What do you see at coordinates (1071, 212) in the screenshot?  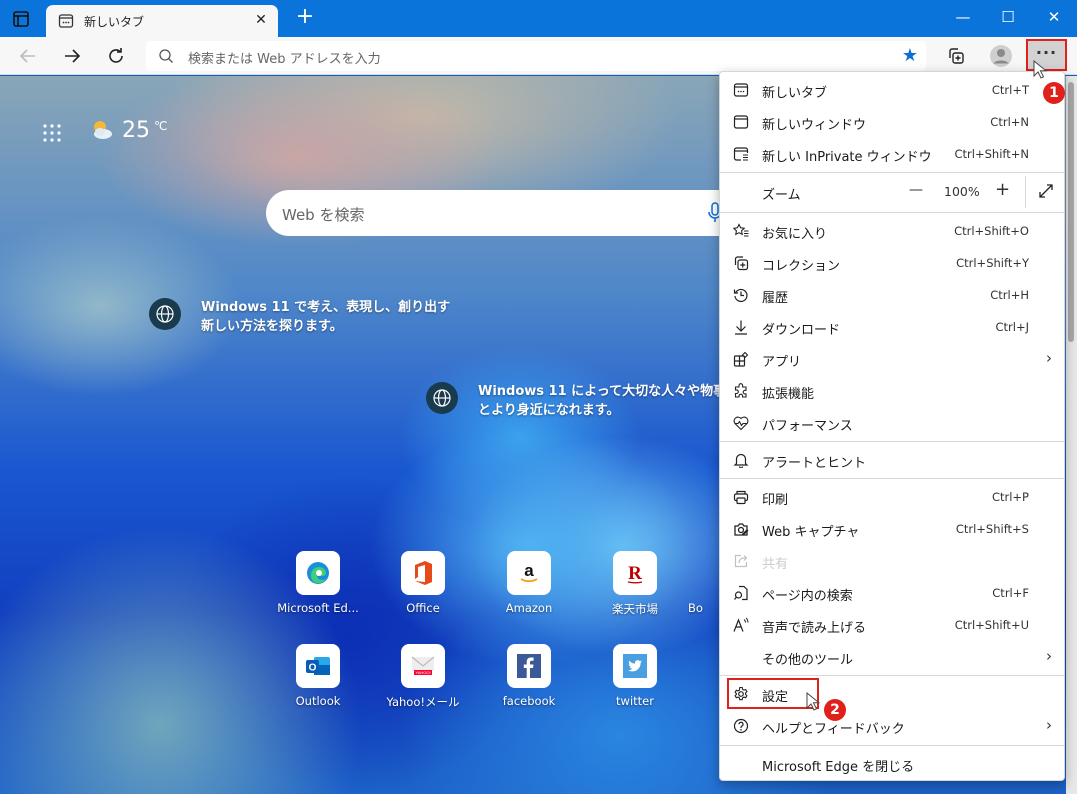 I see `scrollbar-thumb` at bounding box center [1071, 212].